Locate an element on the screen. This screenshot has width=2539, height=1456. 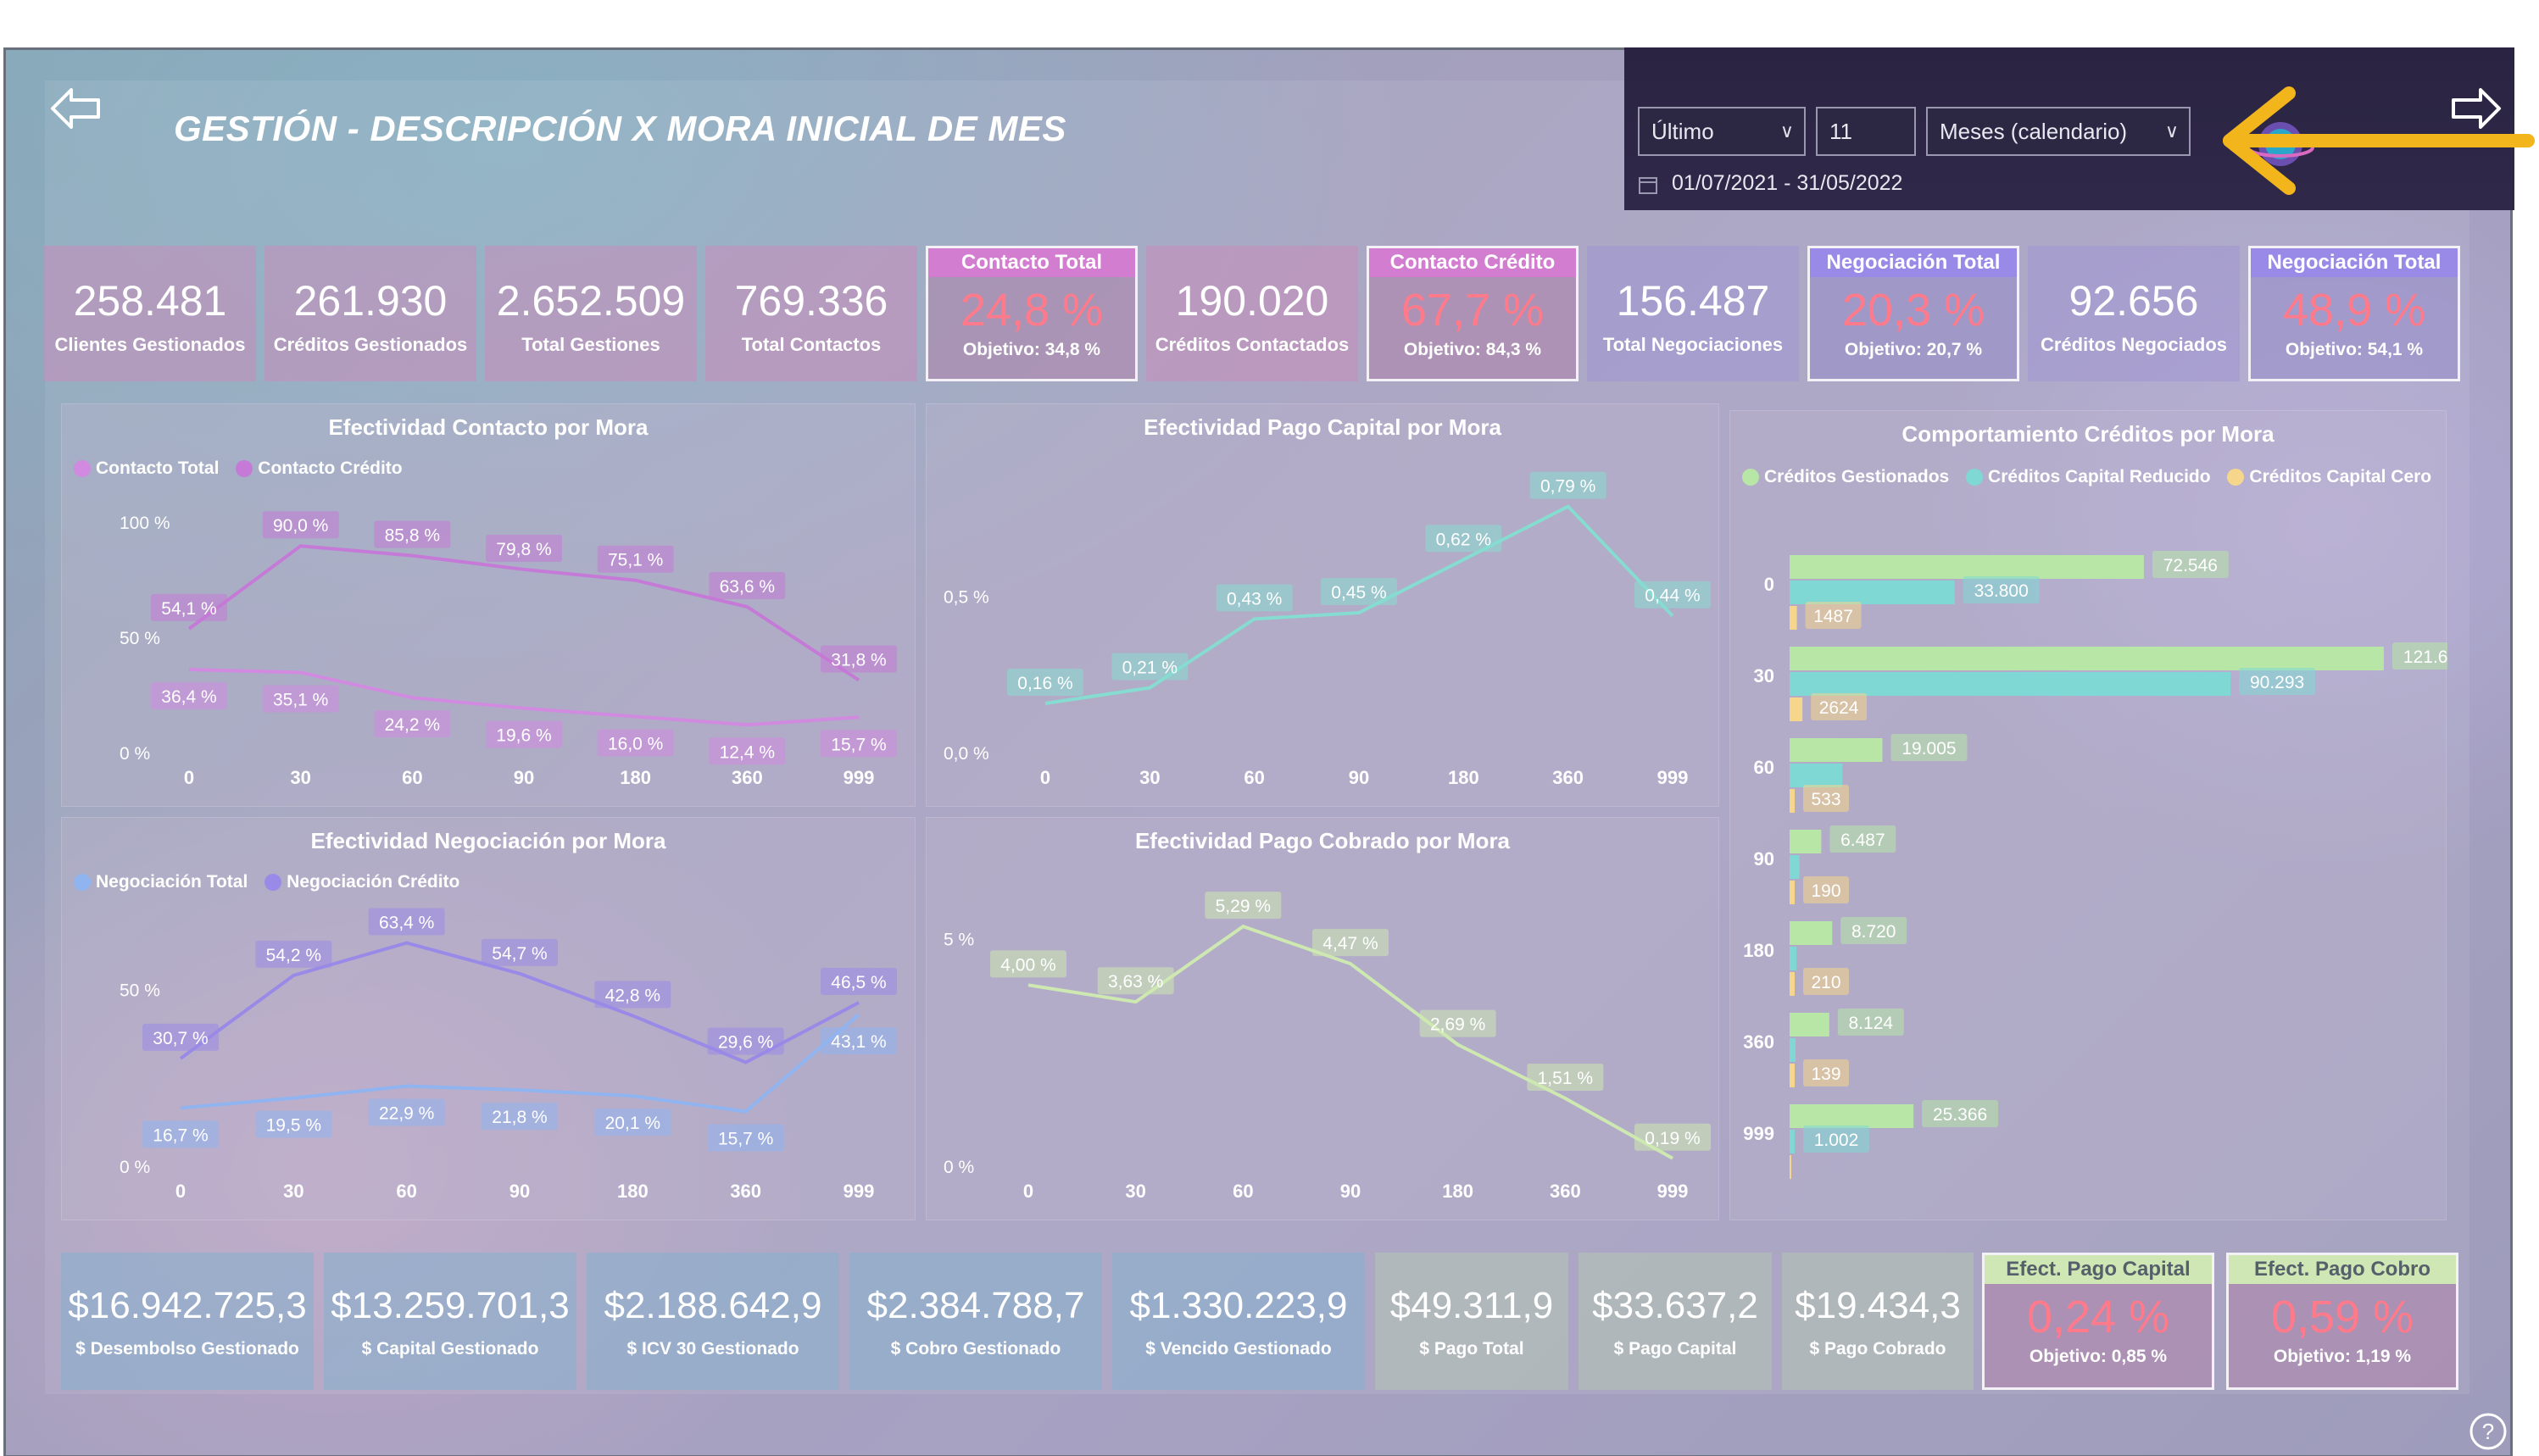
data-label: 0,44 % is located at coordinates (1673, 596).